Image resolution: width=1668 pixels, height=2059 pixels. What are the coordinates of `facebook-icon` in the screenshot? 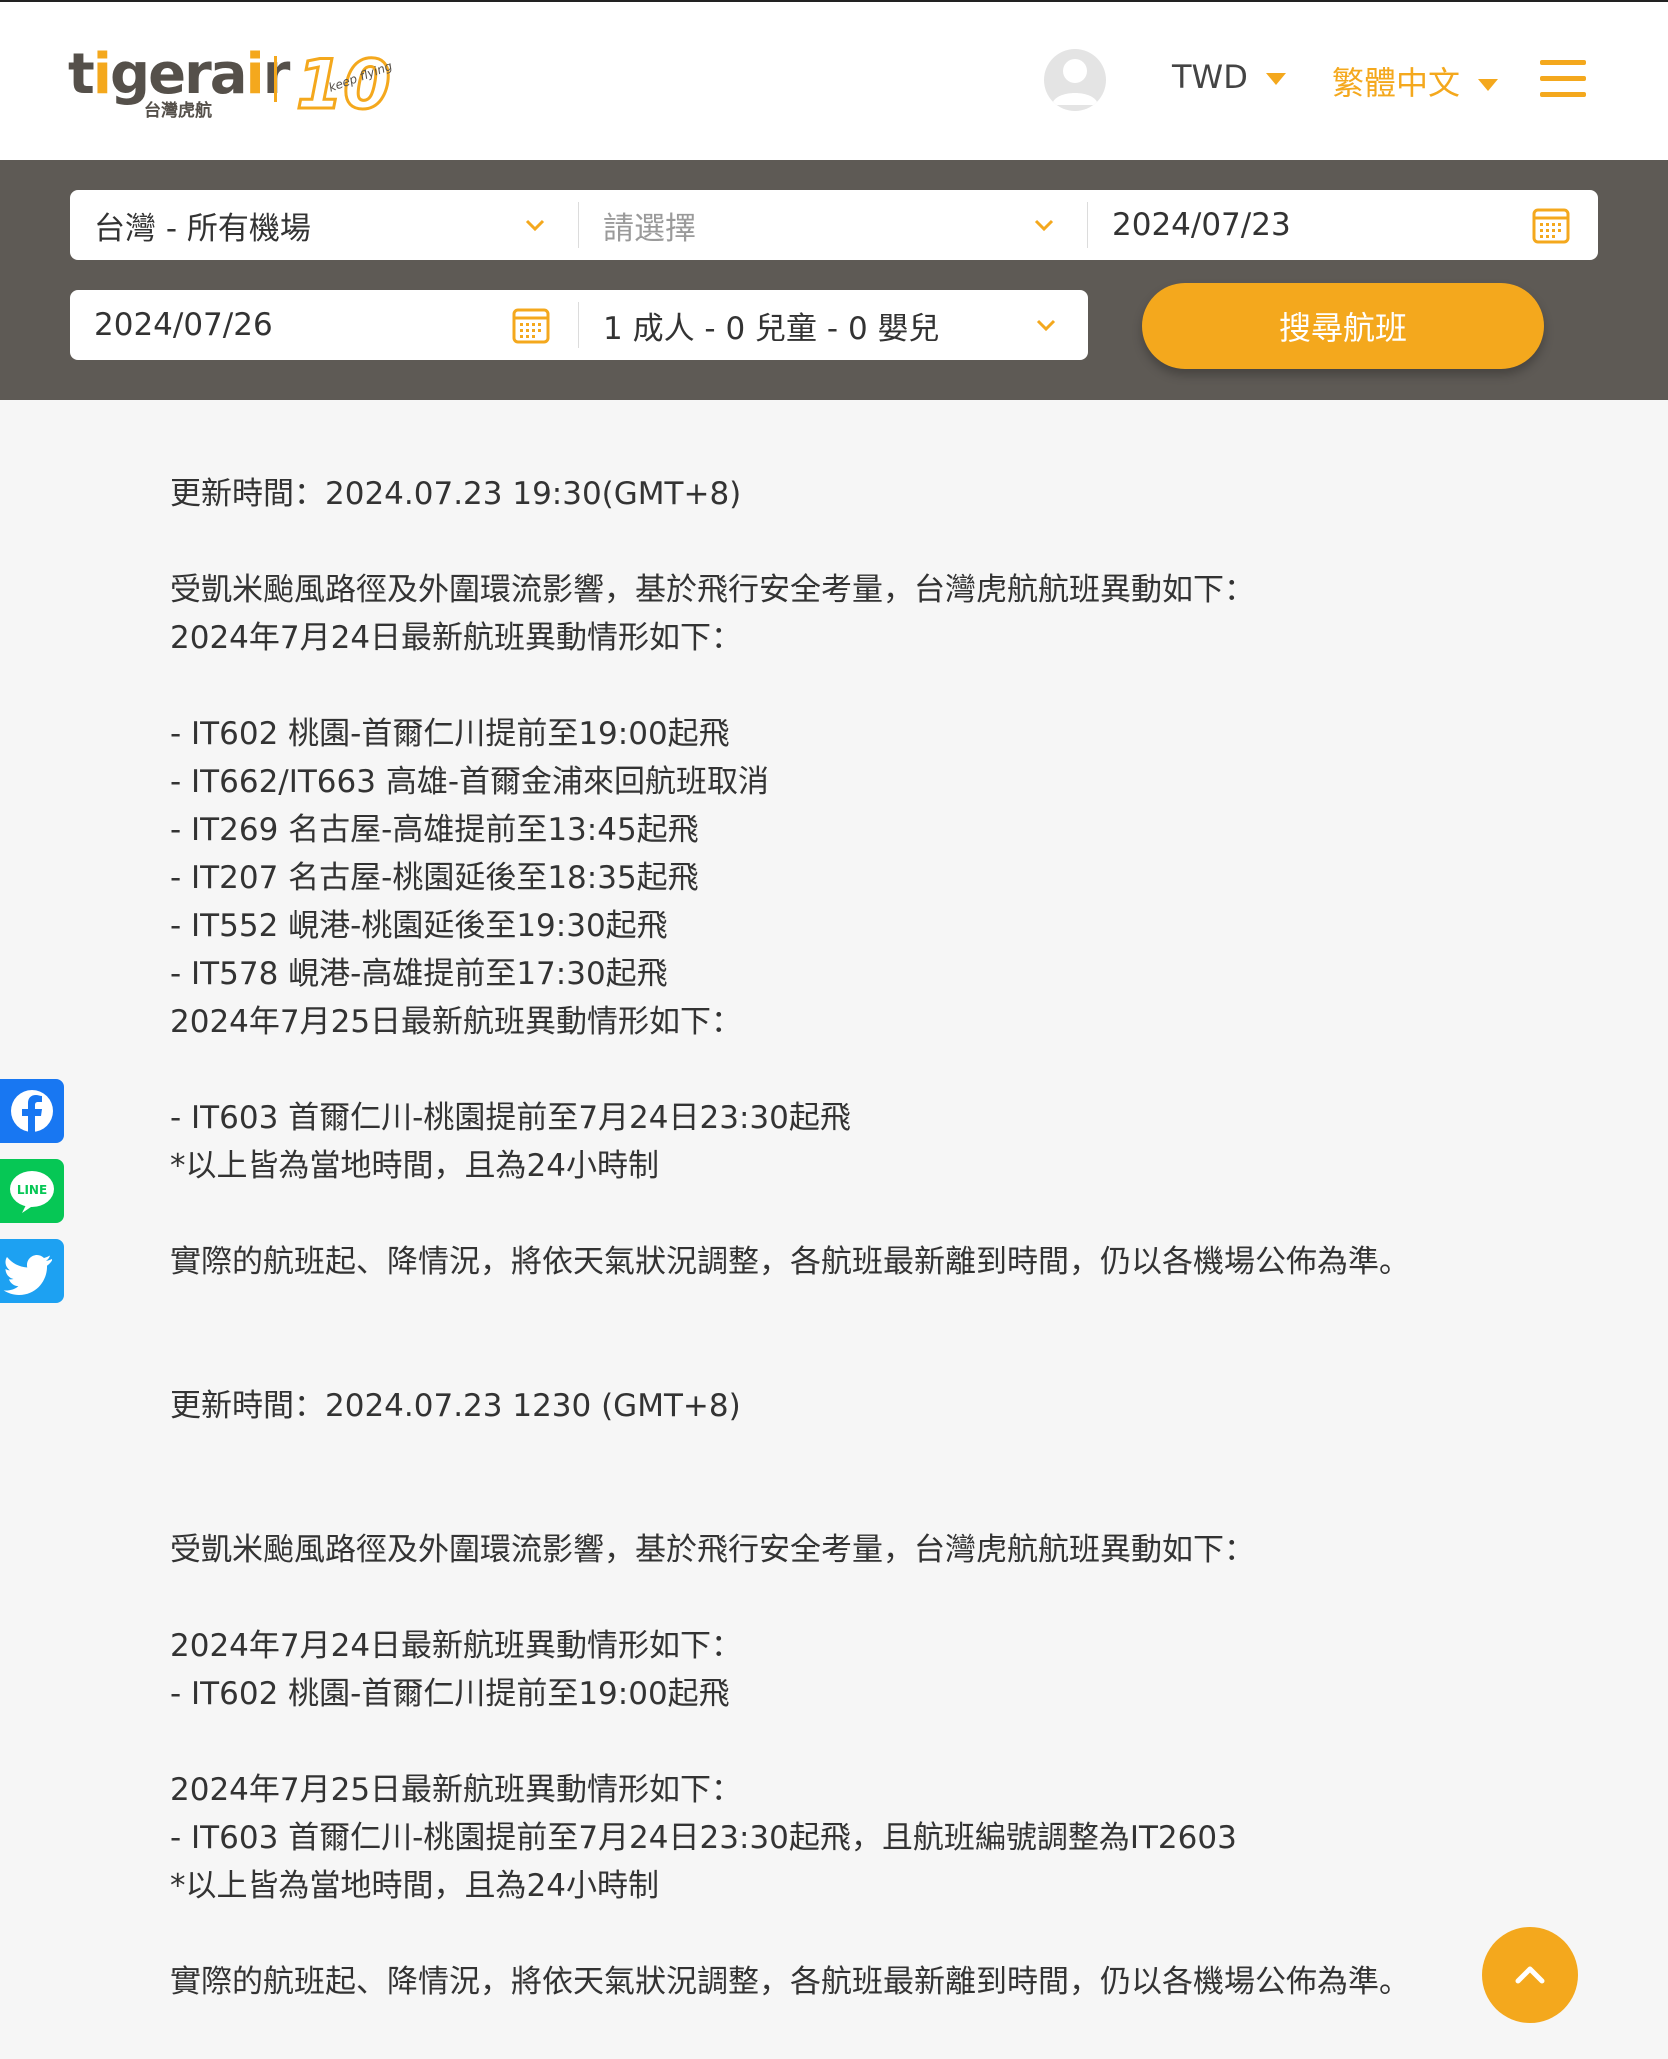 It's located at (32, 1111).